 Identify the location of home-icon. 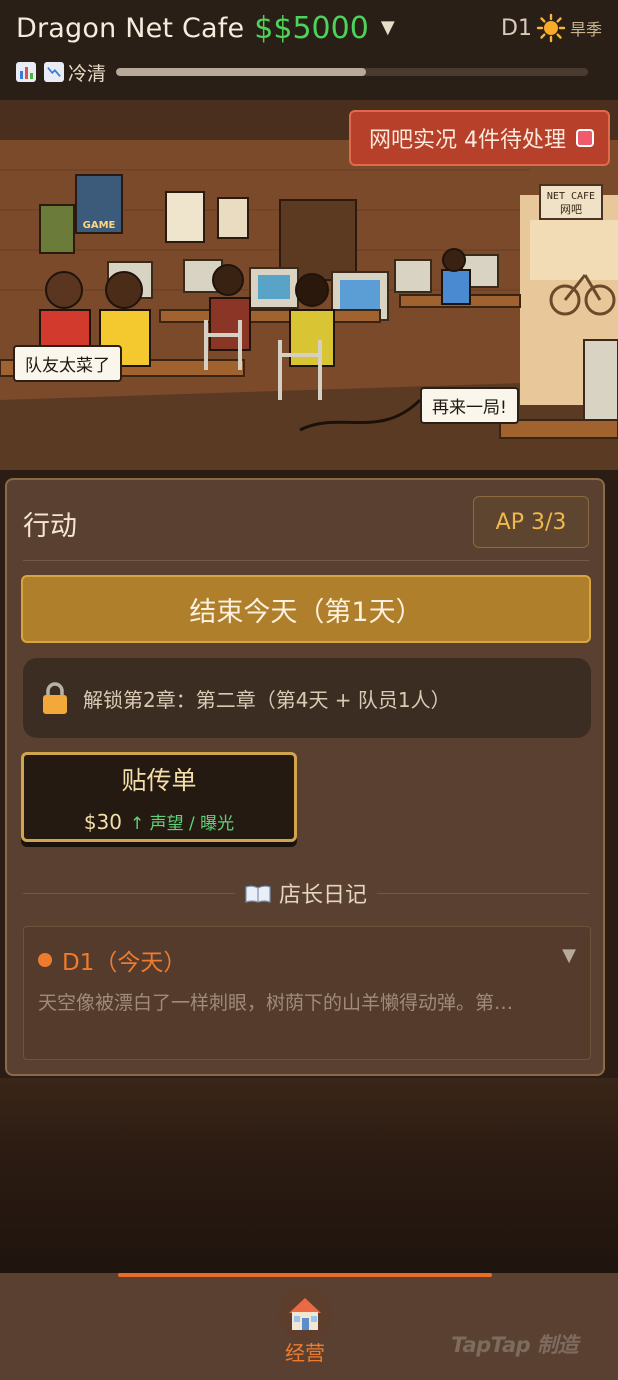
(305, 1314).